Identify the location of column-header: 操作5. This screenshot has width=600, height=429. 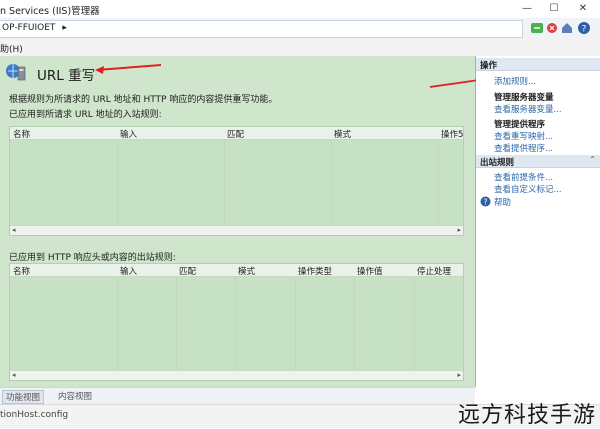
(452, 134).